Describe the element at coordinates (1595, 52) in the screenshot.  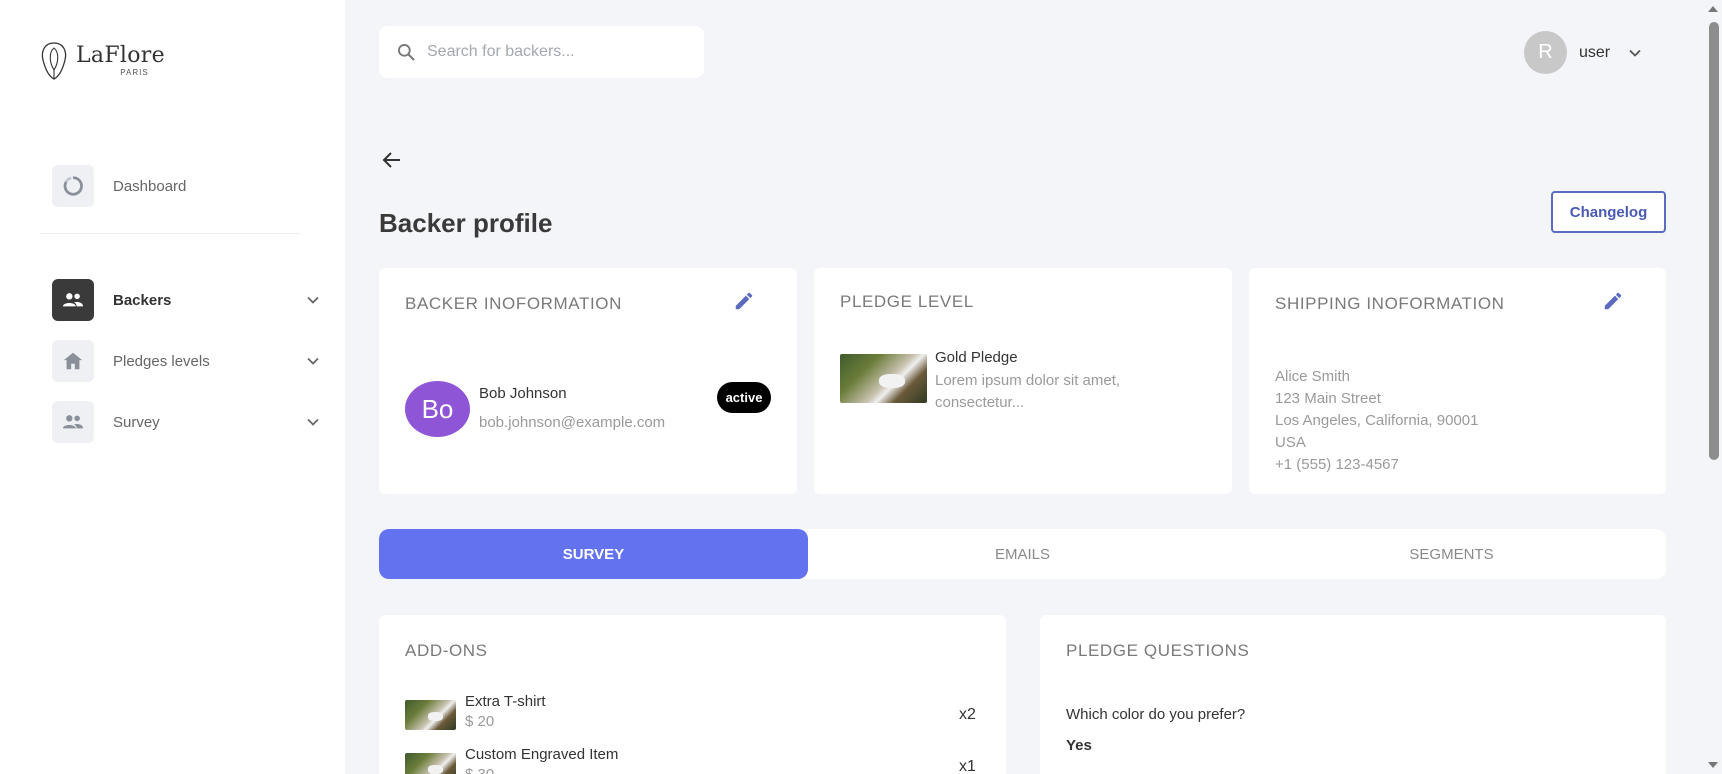
I see `user-name: user` at that location.